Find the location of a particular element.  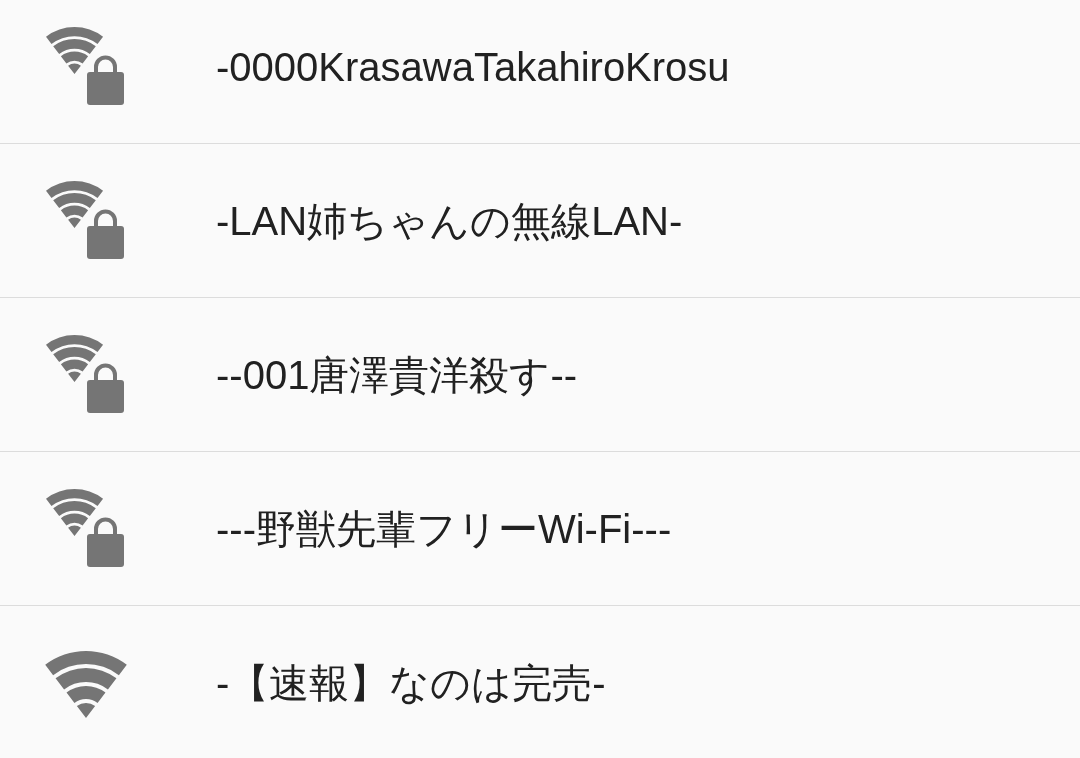

network-name: -LAN姉ちゃんの無線LAN- is located at coordinates (449, 221).